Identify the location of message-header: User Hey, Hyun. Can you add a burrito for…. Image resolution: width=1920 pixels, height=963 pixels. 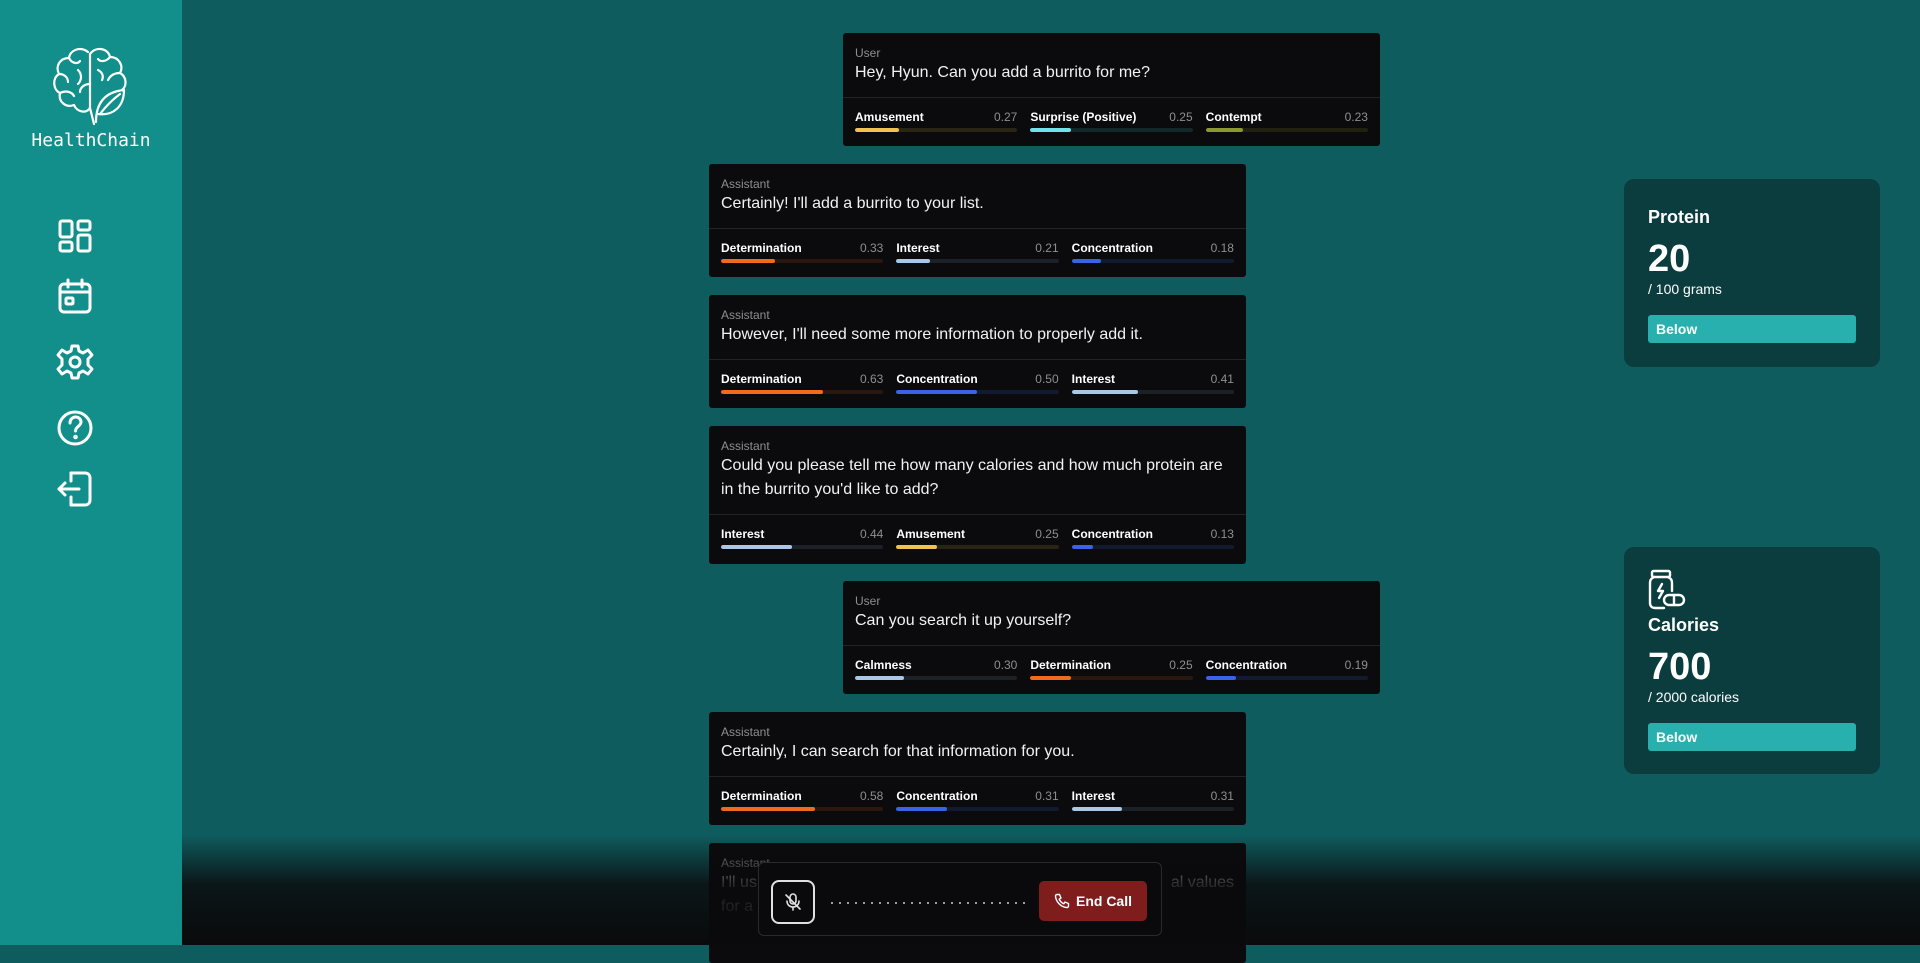
(1111, 65).